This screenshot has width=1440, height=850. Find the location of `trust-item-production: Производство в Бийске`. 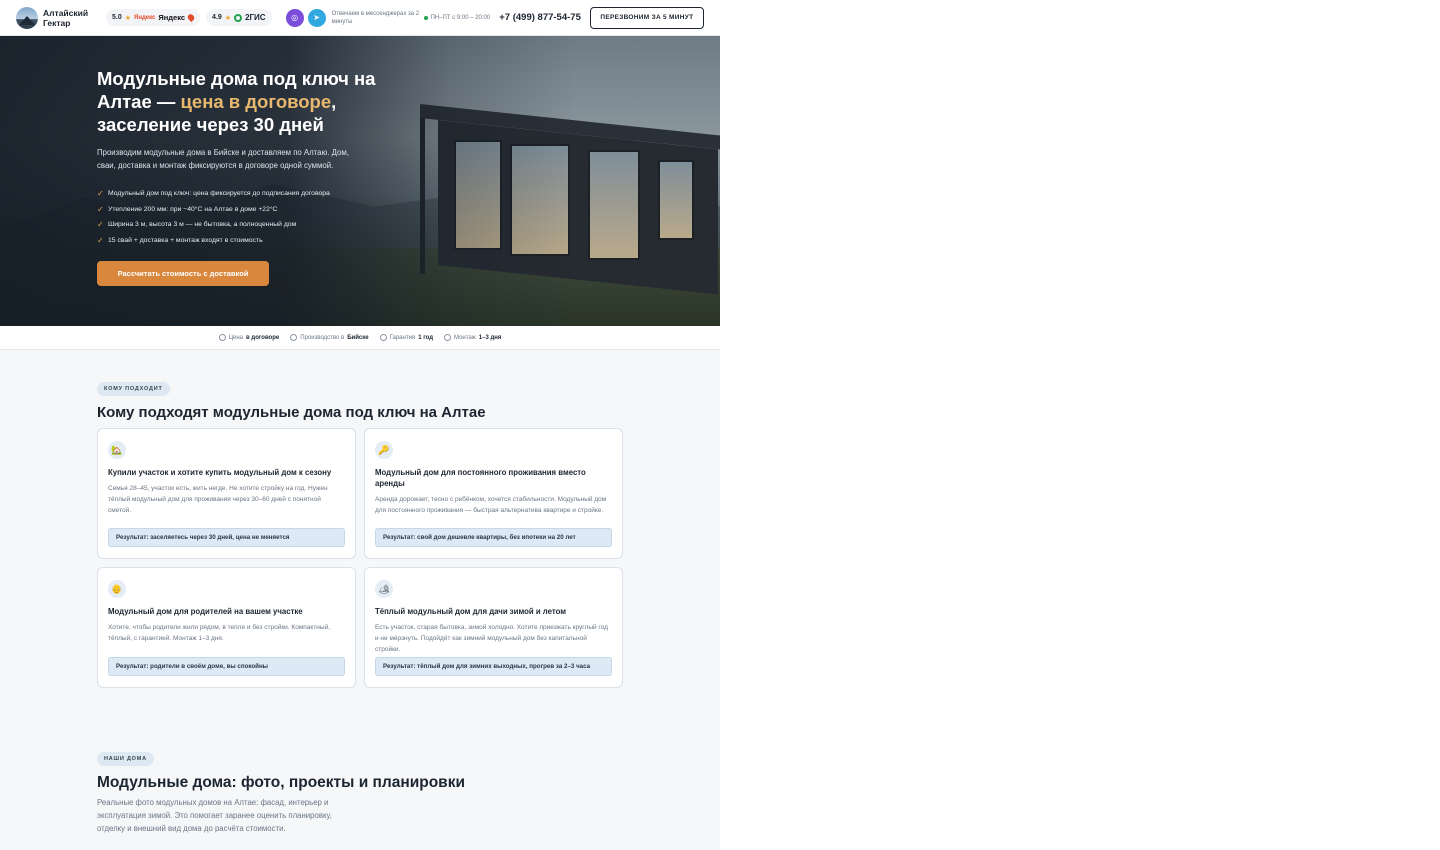

trust-item-production: Производство в Бийске is located at coordinates (329, 337).